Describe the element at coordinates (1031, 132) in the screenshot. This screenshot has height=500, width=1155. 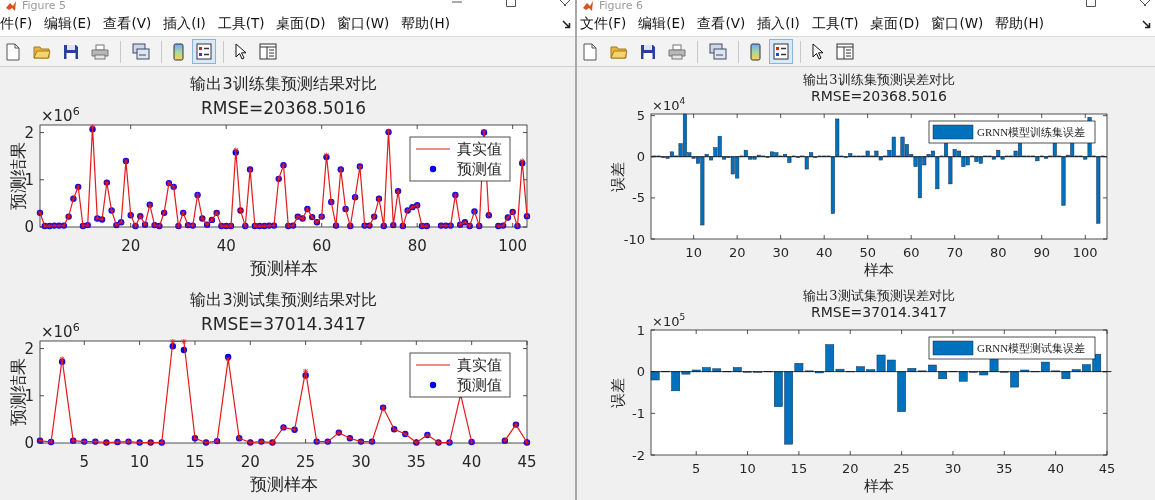
I see `legend-label: GRNN模型训练集误差` at that location.